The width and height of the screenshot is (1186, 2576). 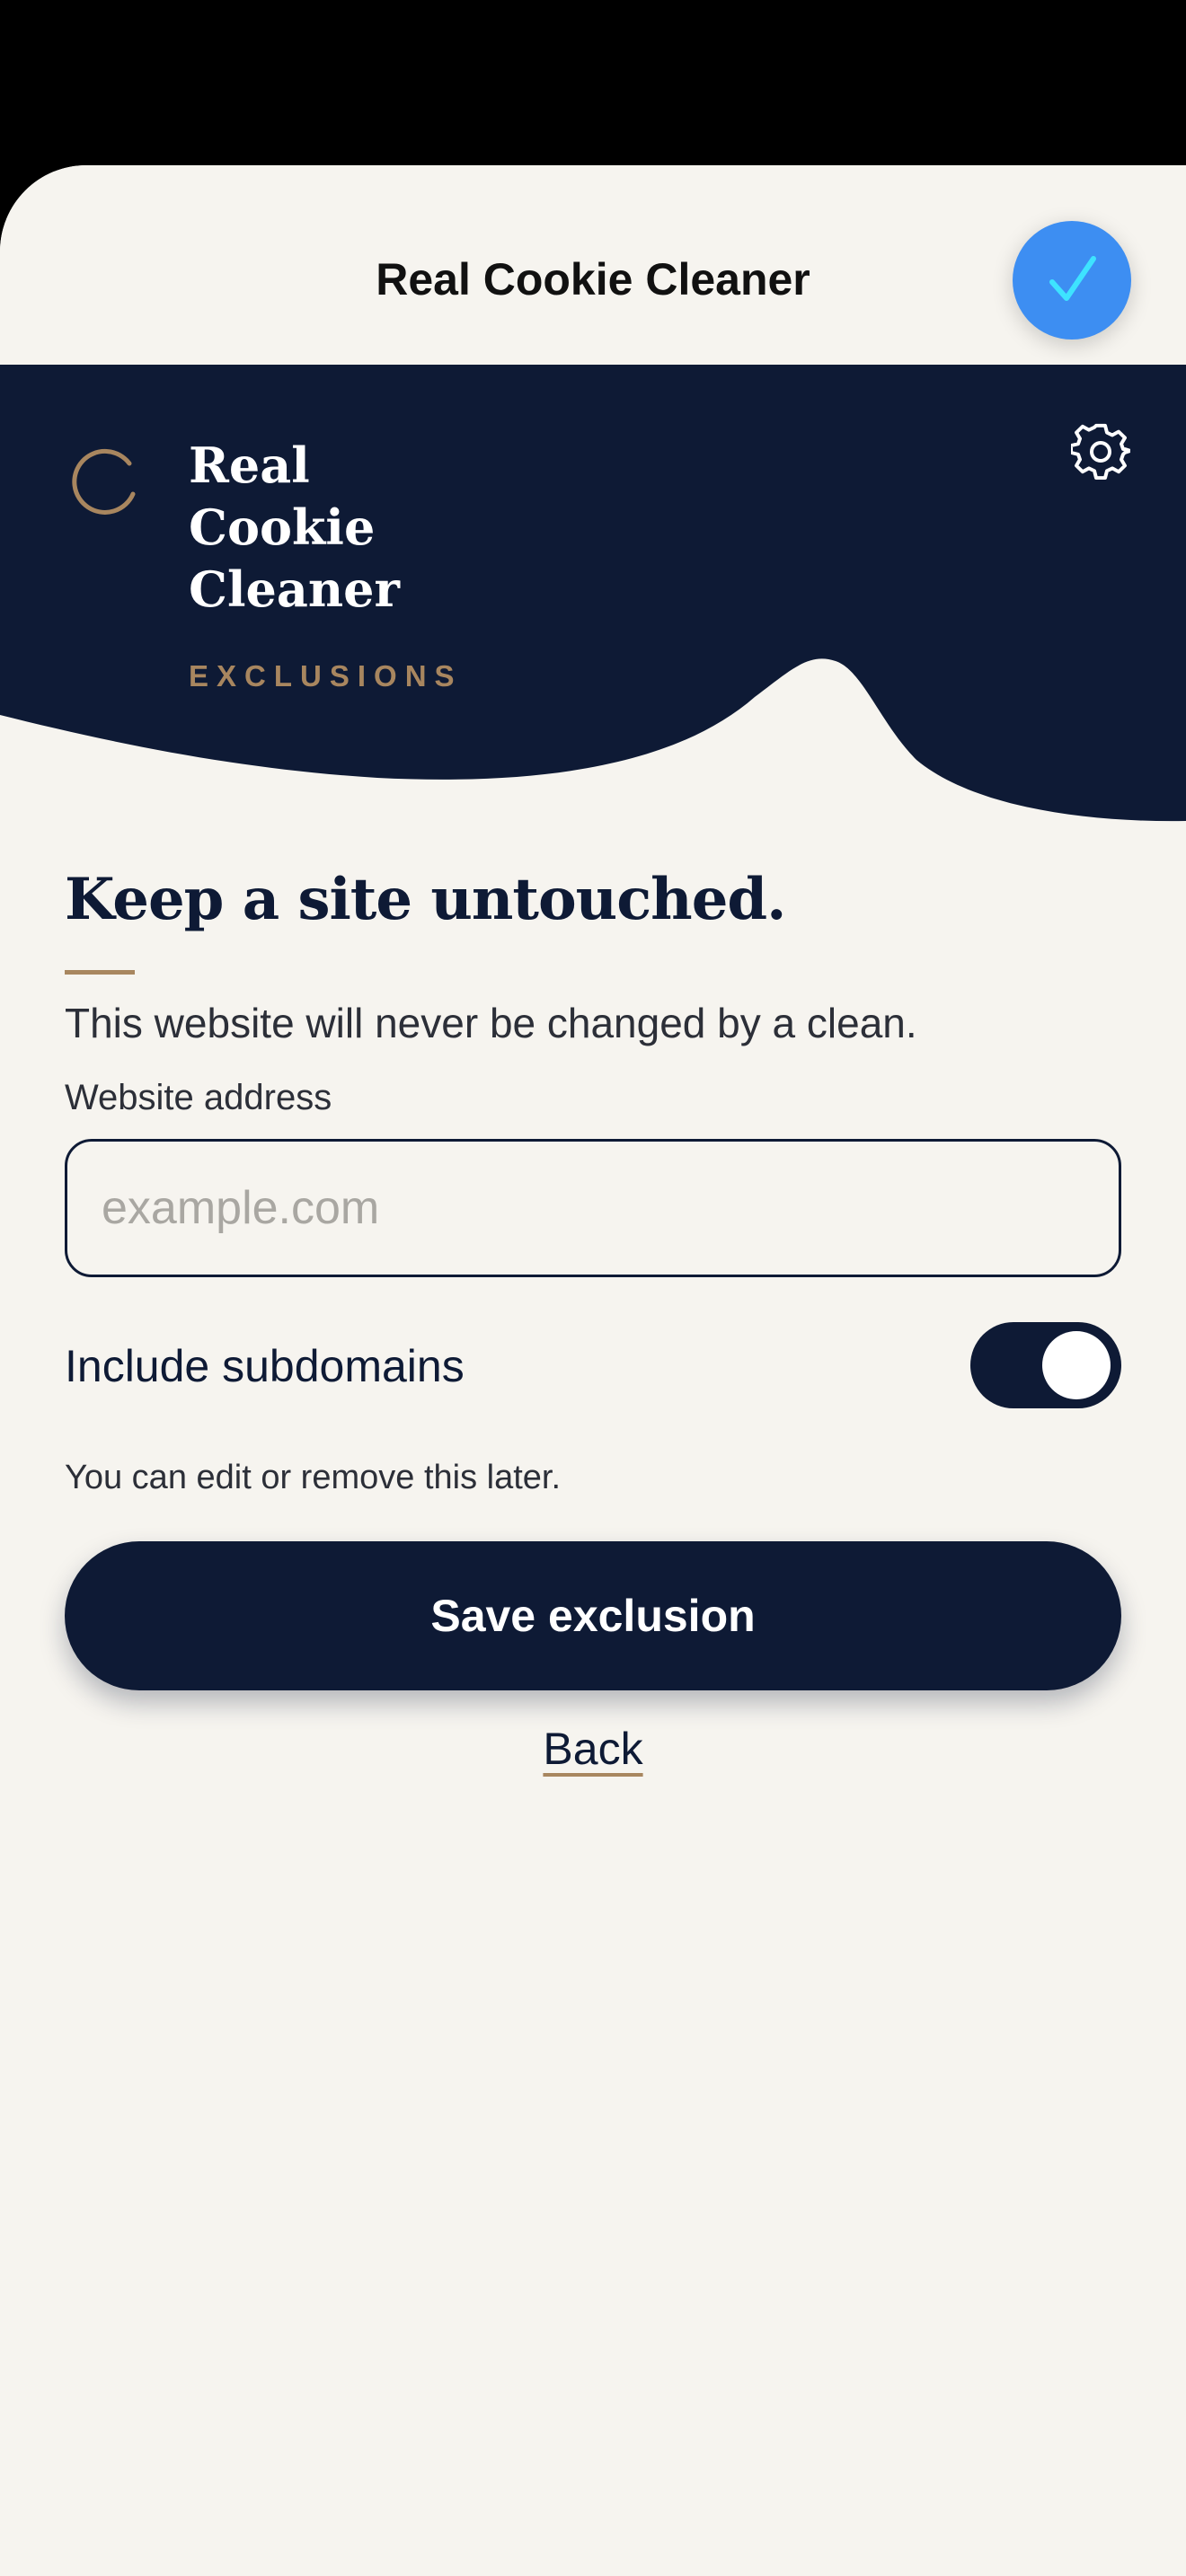 What do you see at coordinates (313, 1477) in the screenshot?
I see `hint-text: You can edit or remove this later.` at bounding box center [313, 1477].